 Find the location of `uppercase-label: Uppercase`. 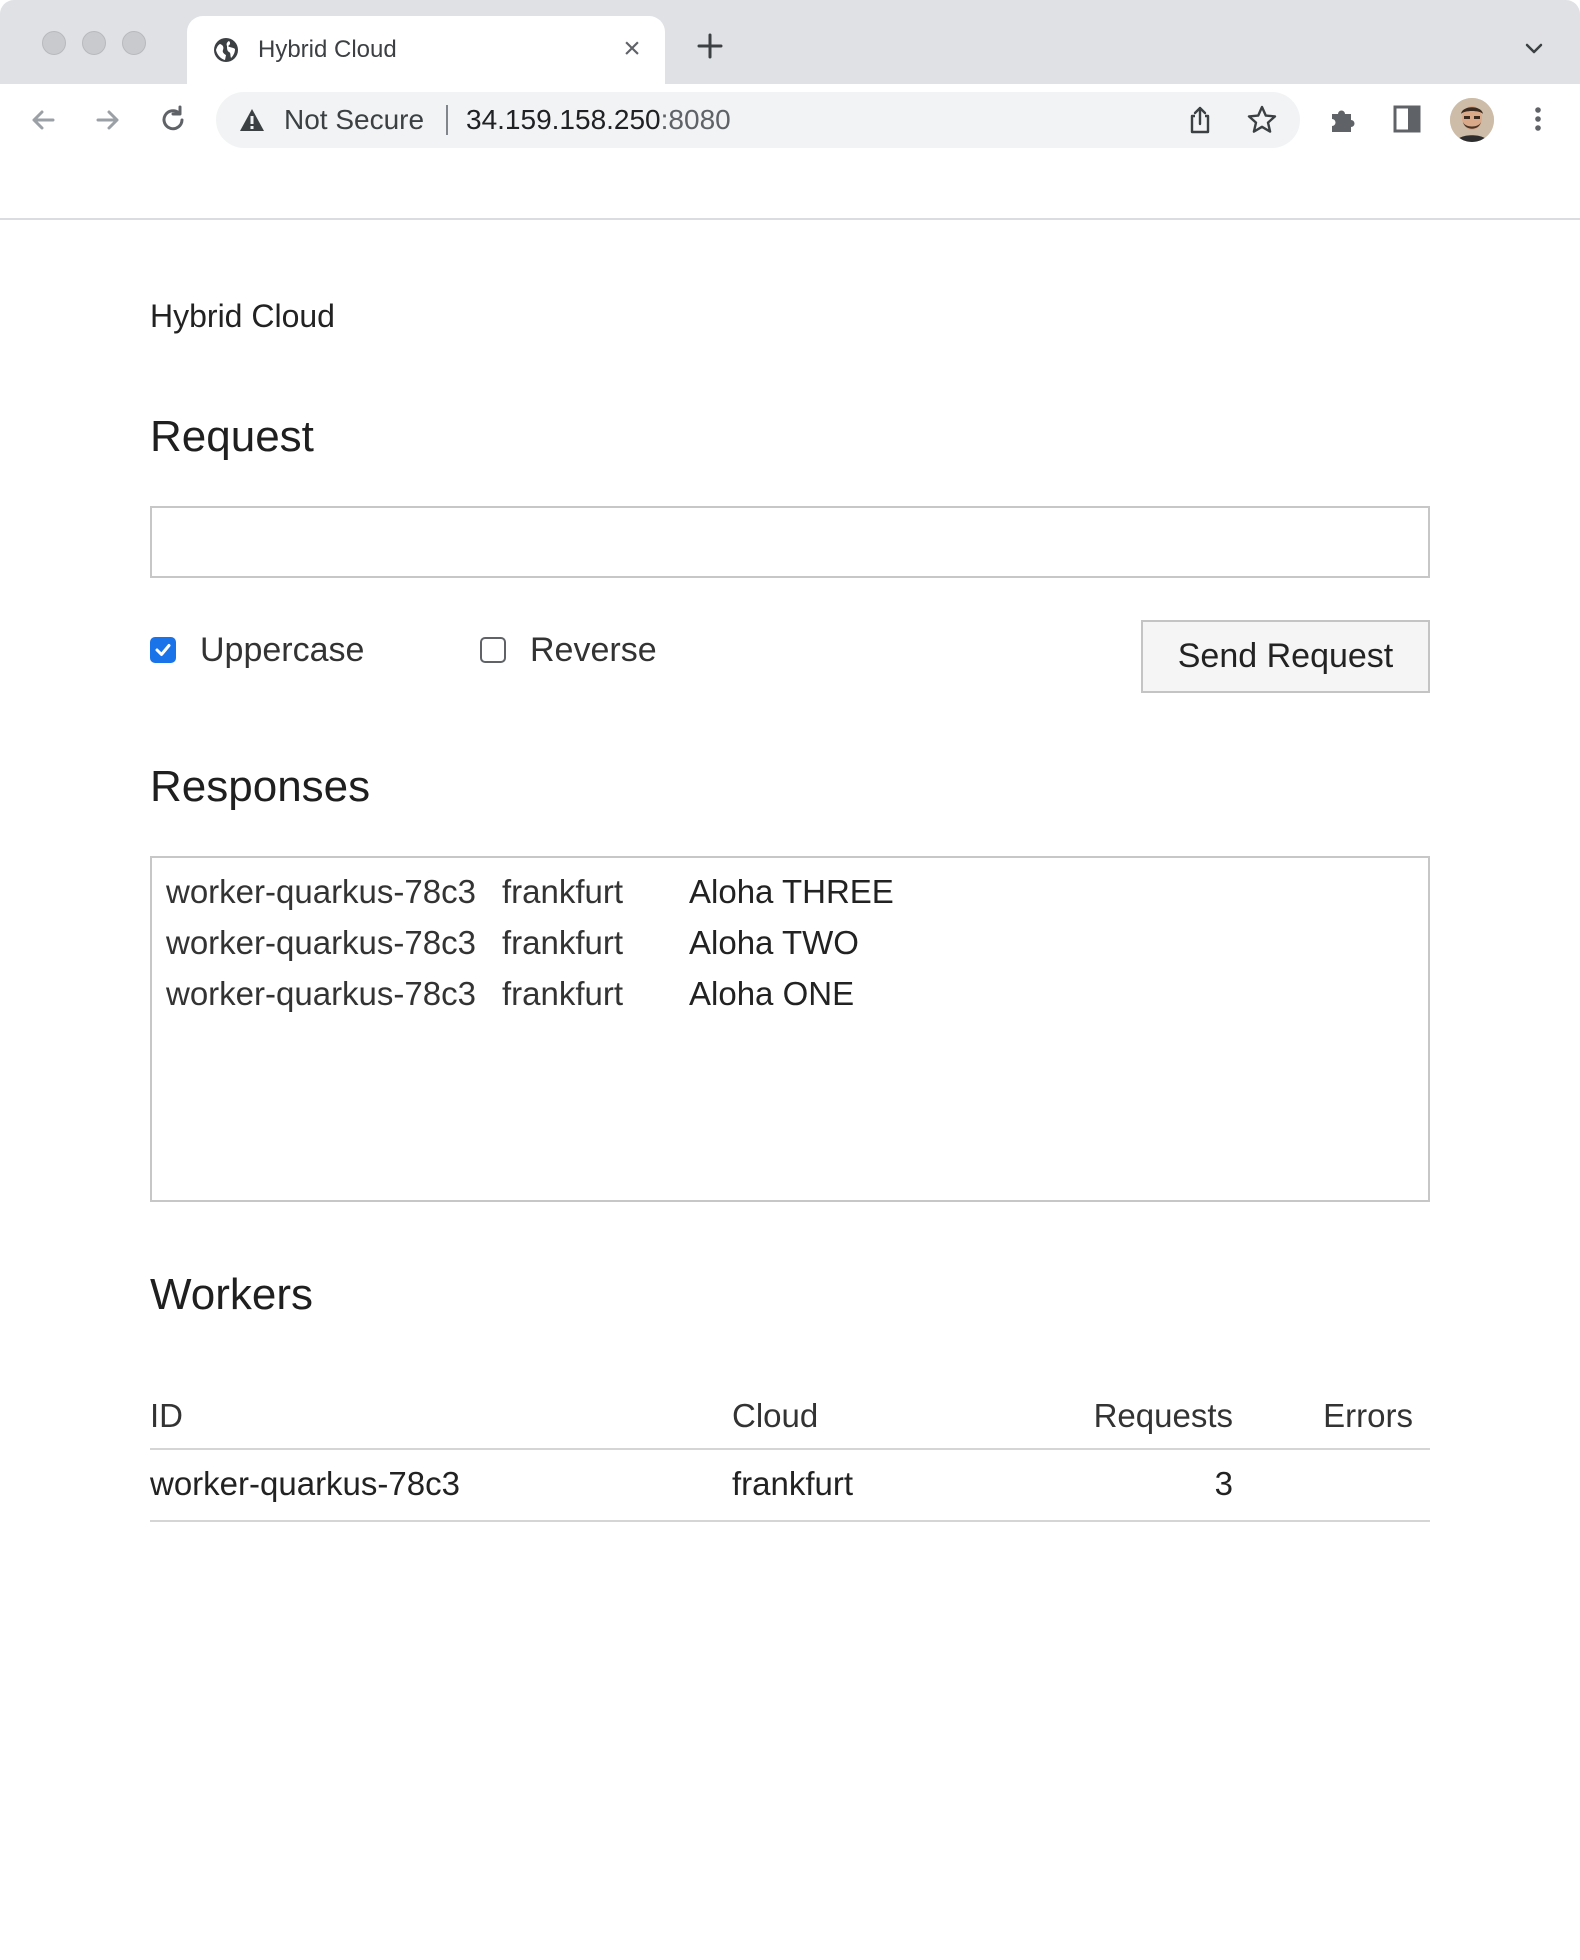

uppercase-label: Uppercase is located at coordinates (282, 650).